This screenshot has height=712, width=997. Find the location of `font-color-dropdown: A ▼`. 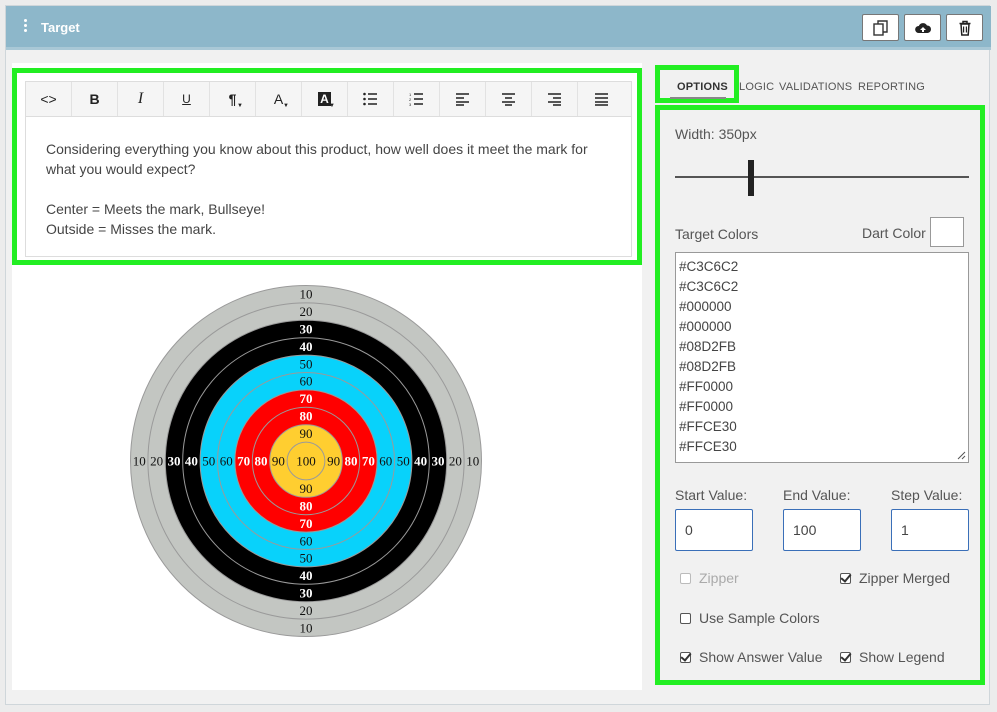

font-color-dropdown: A ▼ is located at coordinates (279, 99).